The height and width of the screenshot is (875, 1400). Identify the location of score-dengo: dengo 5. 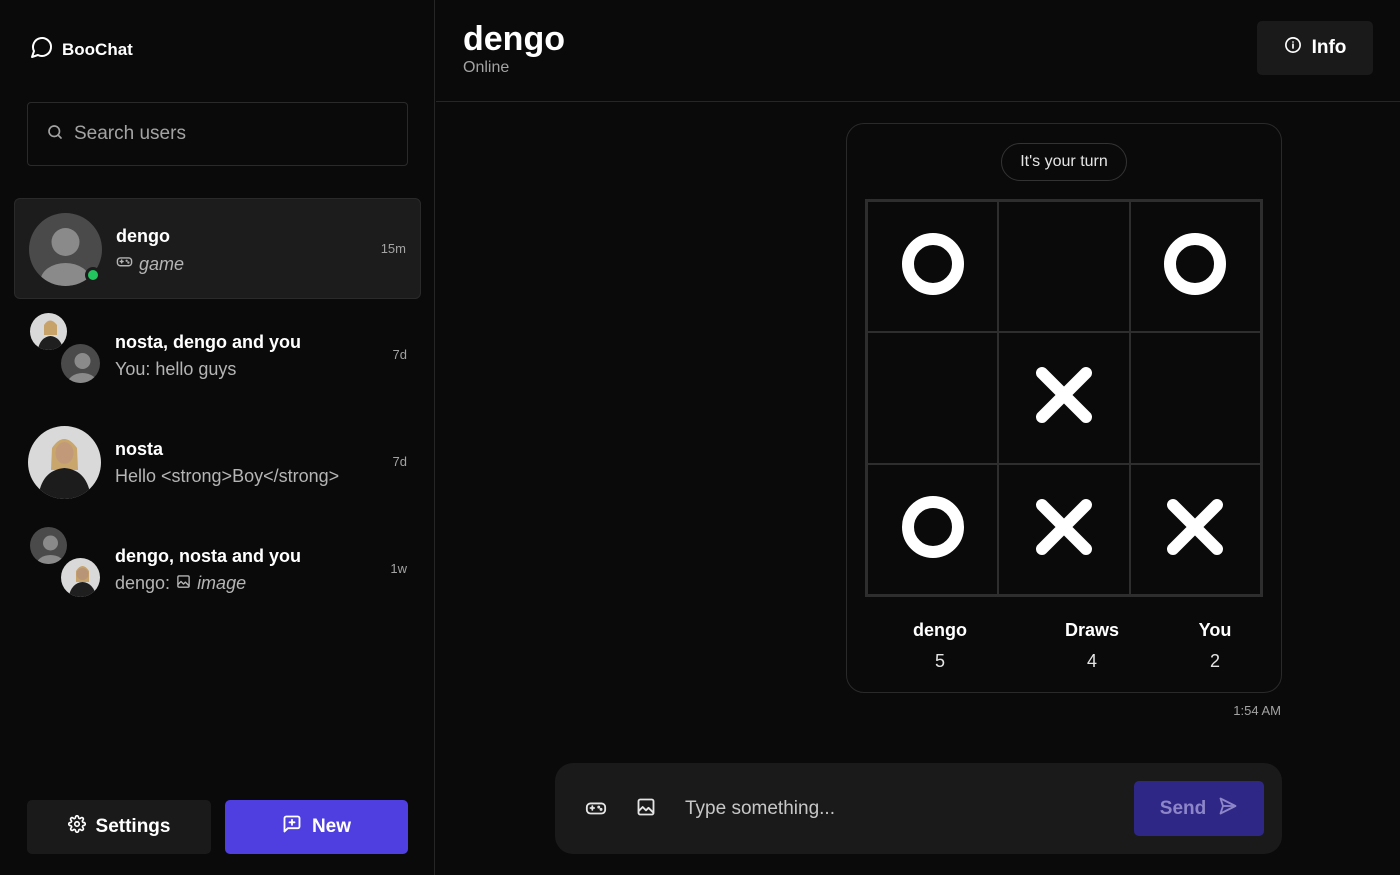
(940, 646).